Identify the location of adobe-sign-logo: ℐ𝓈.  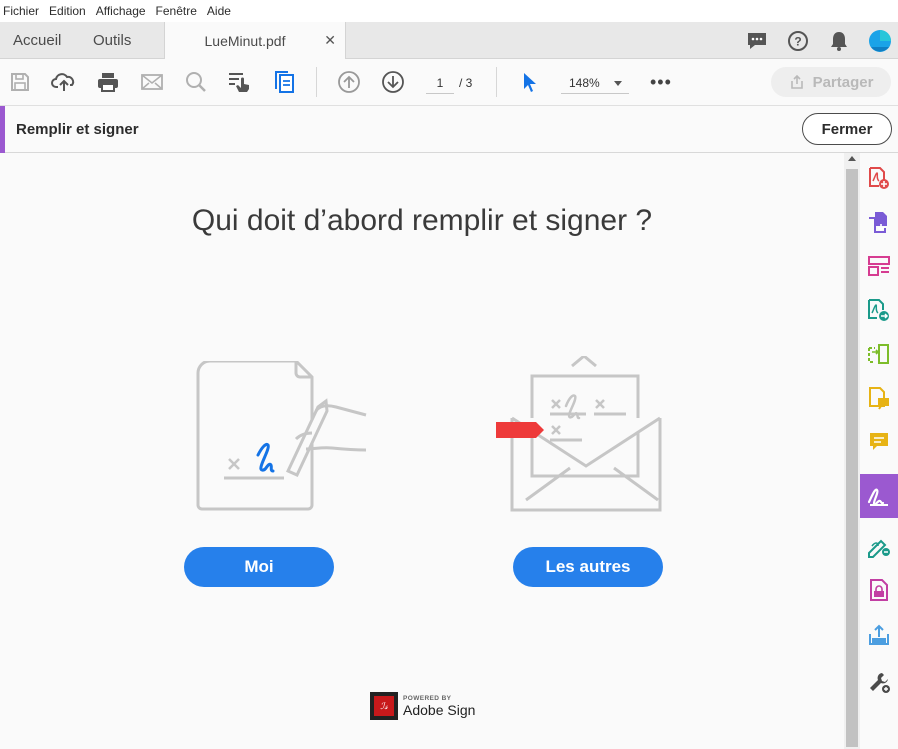
(384, 706).